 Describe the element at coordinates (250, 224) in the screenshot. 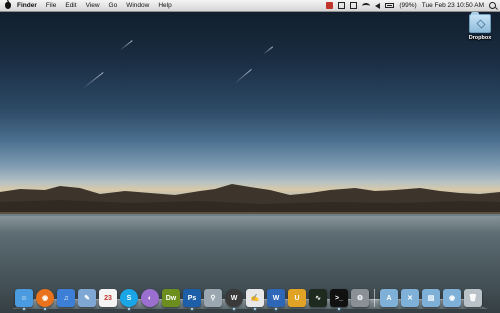

I see `lake-reflection` at that location.